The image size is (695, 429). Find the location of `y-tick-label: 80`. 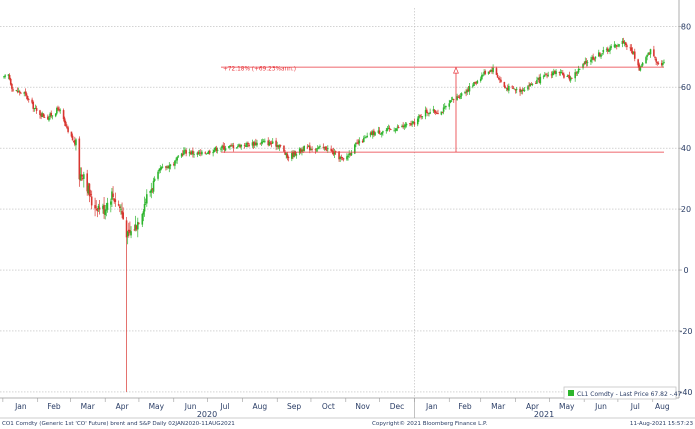

y-tick-label: 80 is located at coordinates (686, 26).